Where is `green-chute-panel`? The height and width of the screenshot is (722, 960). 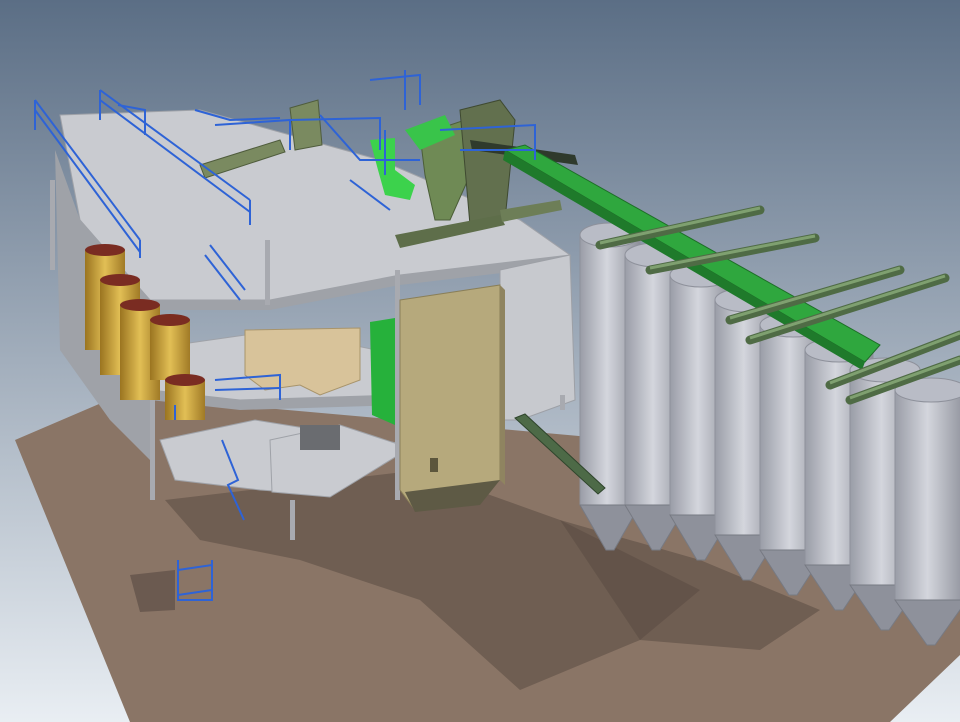
green-chute-panel is located at coordinates (382, 371).